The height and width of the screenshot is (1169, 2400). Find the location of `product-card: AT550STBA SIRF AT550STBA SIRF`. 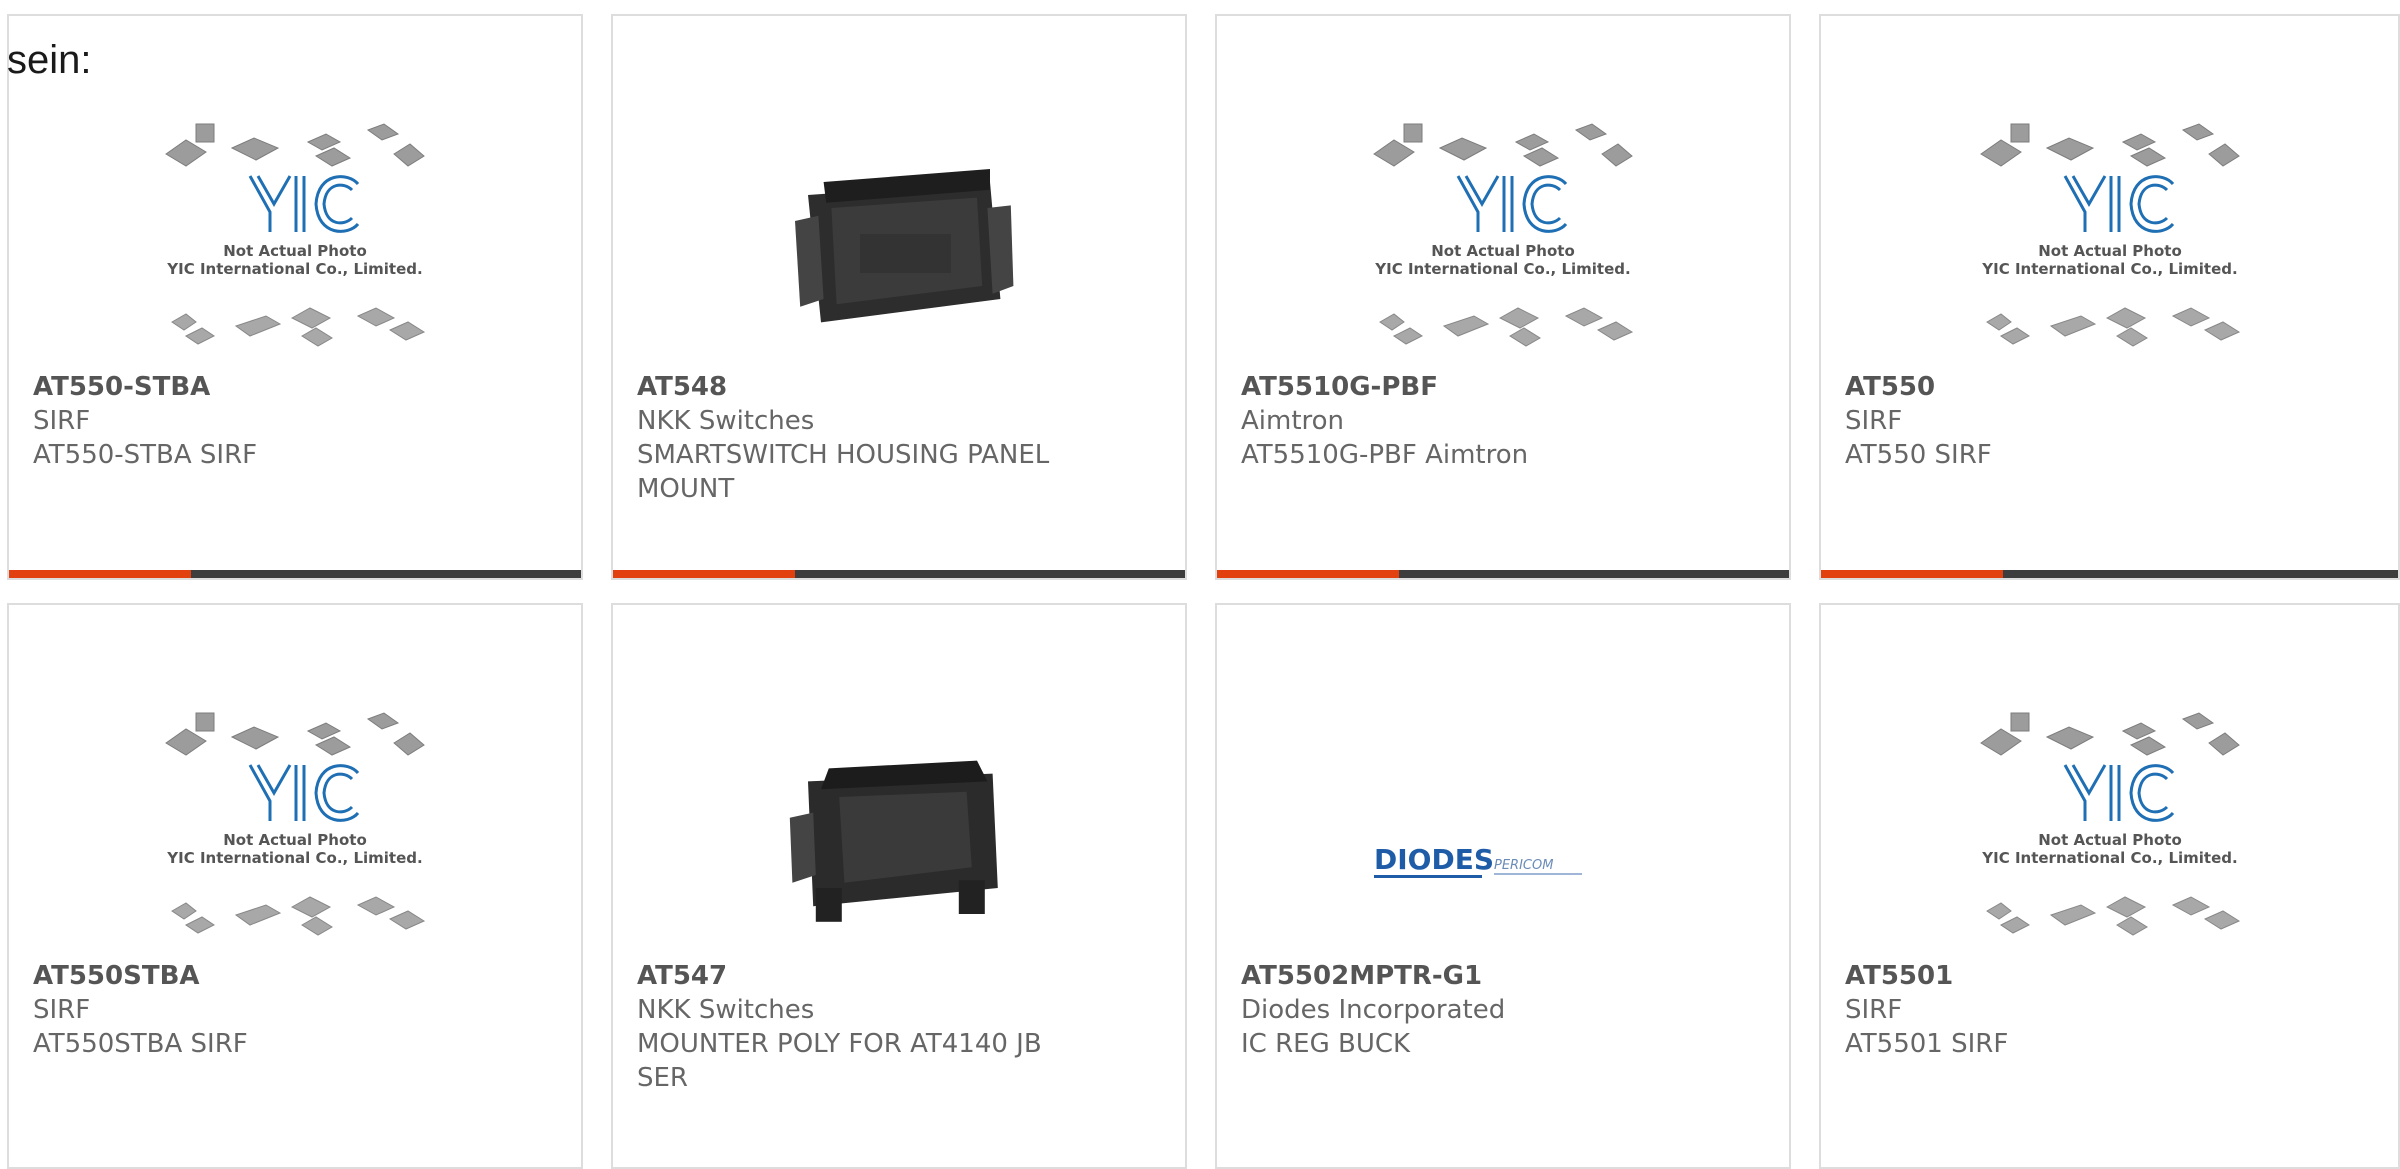

product-card: AT550STBA SIRF AT550STBA SIRF is located at coordinates (295, 886).